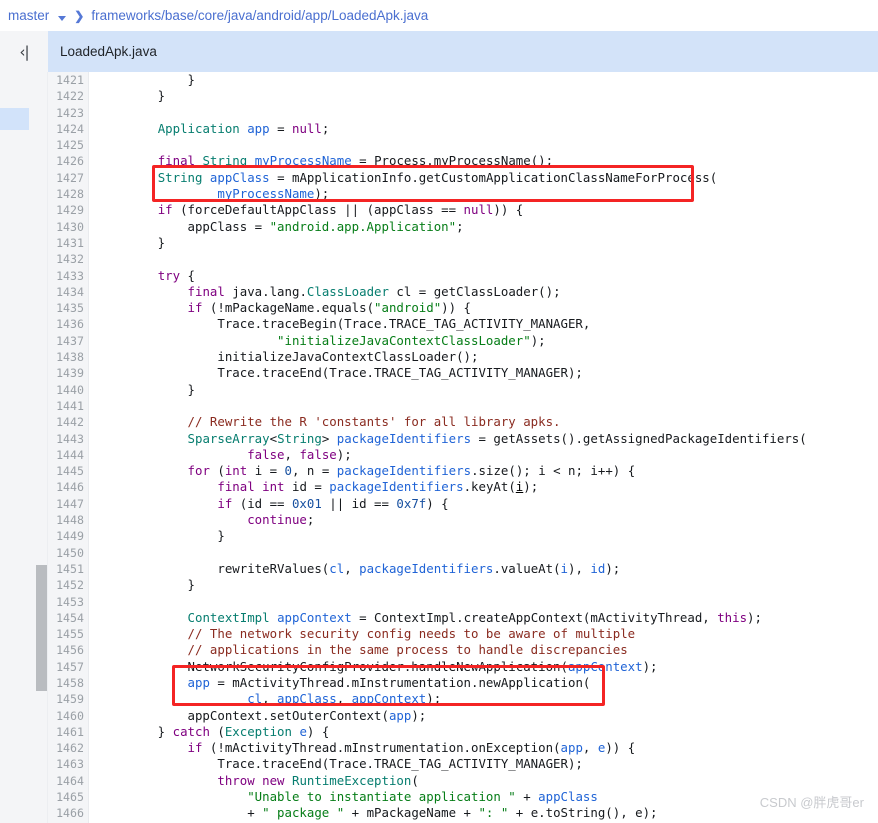 This screenshot has height=823, width=878. I want to click on collapse-panel-icon: ‹|, so click(24, 51).